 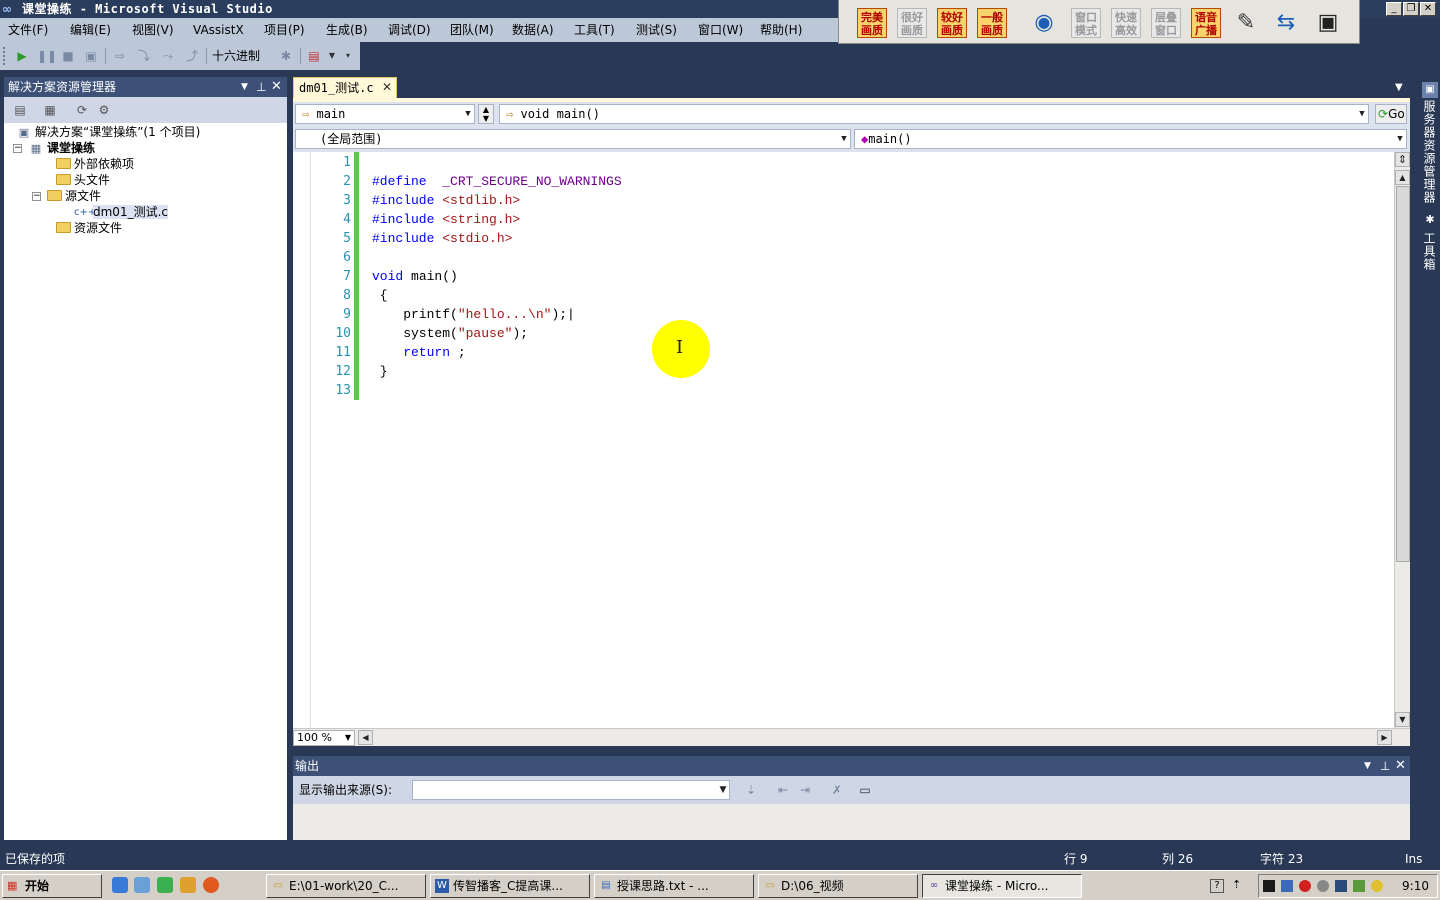 What do you see at coordinates (872, 23) in the screenshot?
I see `perfect-quality-button: 完美画质` at bounding box center [872, 23].